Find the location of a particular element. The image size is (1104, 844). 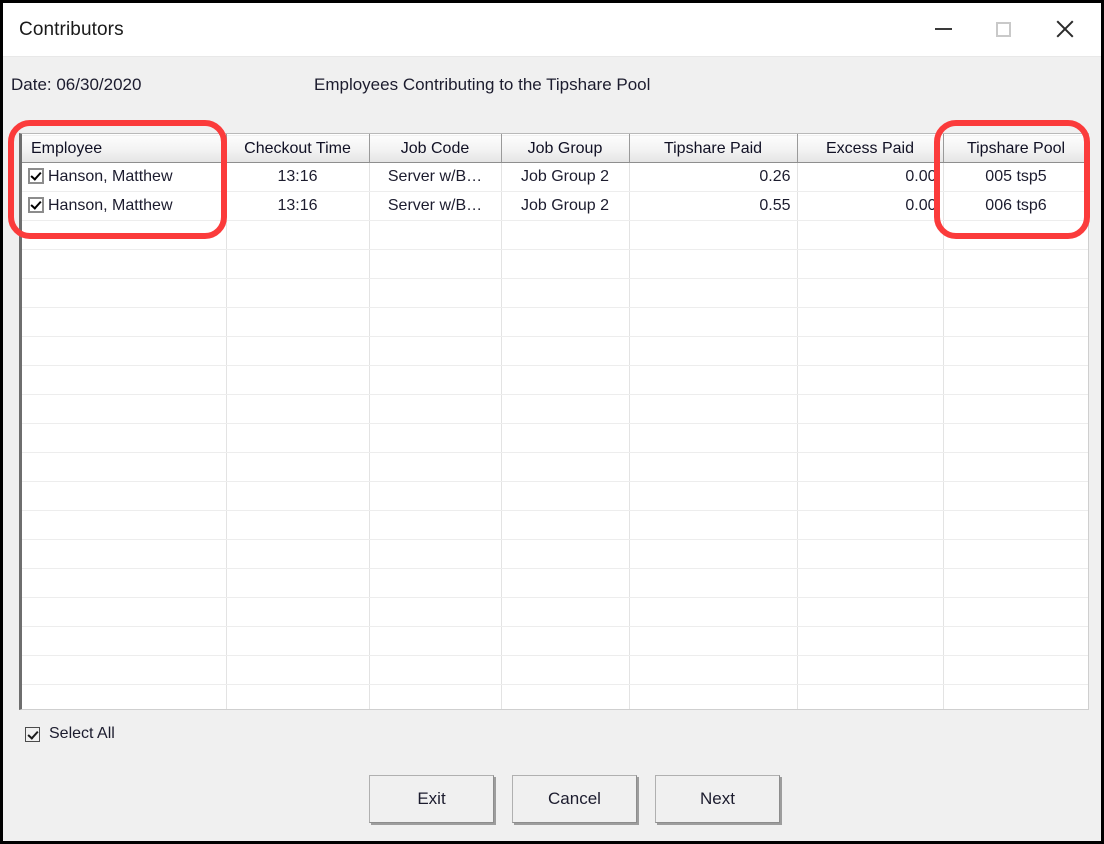

cancel-button: Cancel is located at coordinates (574, 799).